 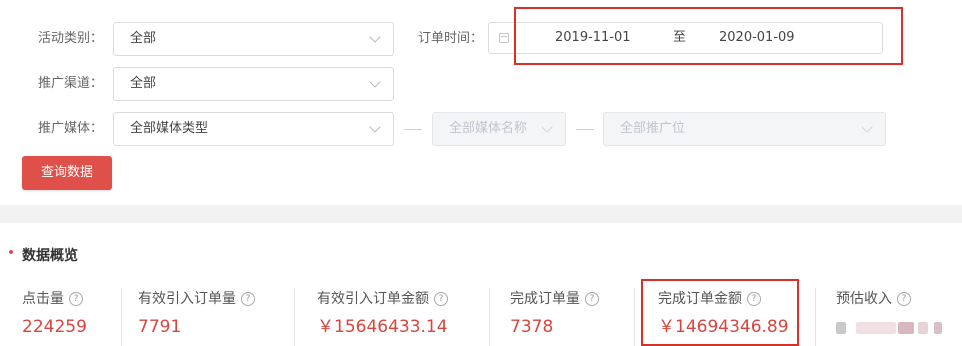 I want to click on order-time-label: 订单时间：, so click(x=451, y=38).